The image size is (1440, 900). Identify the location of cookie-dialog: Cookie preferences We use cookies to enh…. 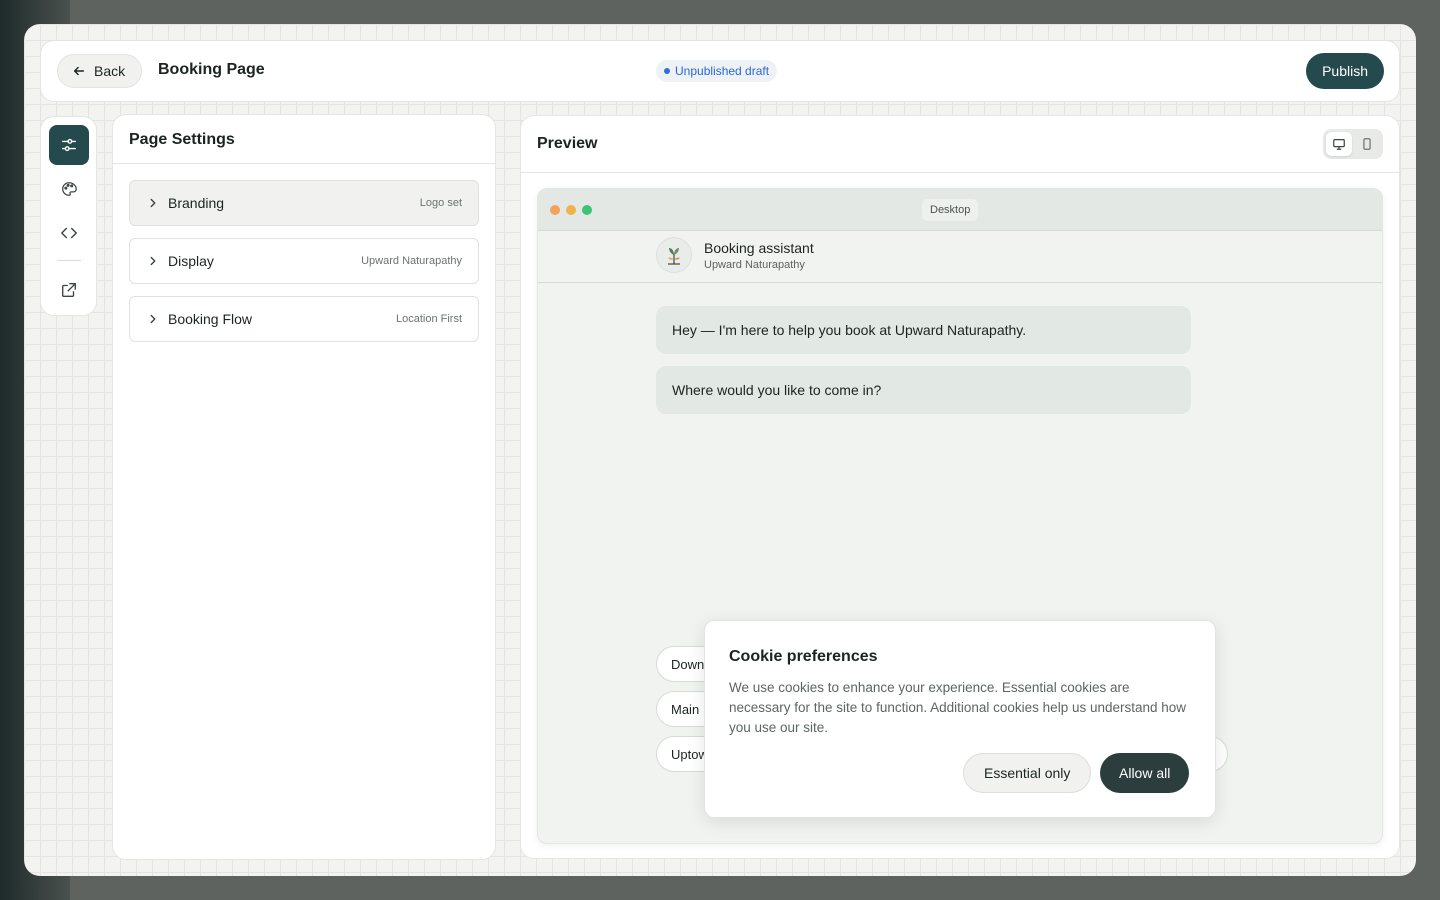
(960, 719).